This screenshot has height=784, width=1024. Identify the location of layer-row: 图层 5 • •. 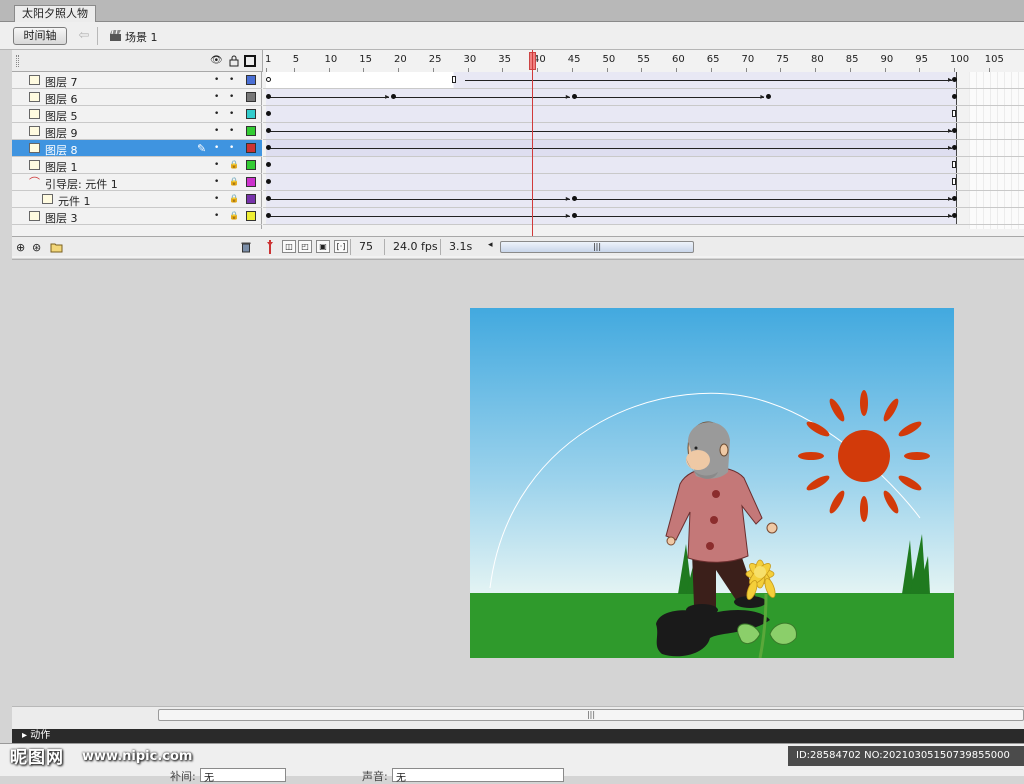
(137, 114).